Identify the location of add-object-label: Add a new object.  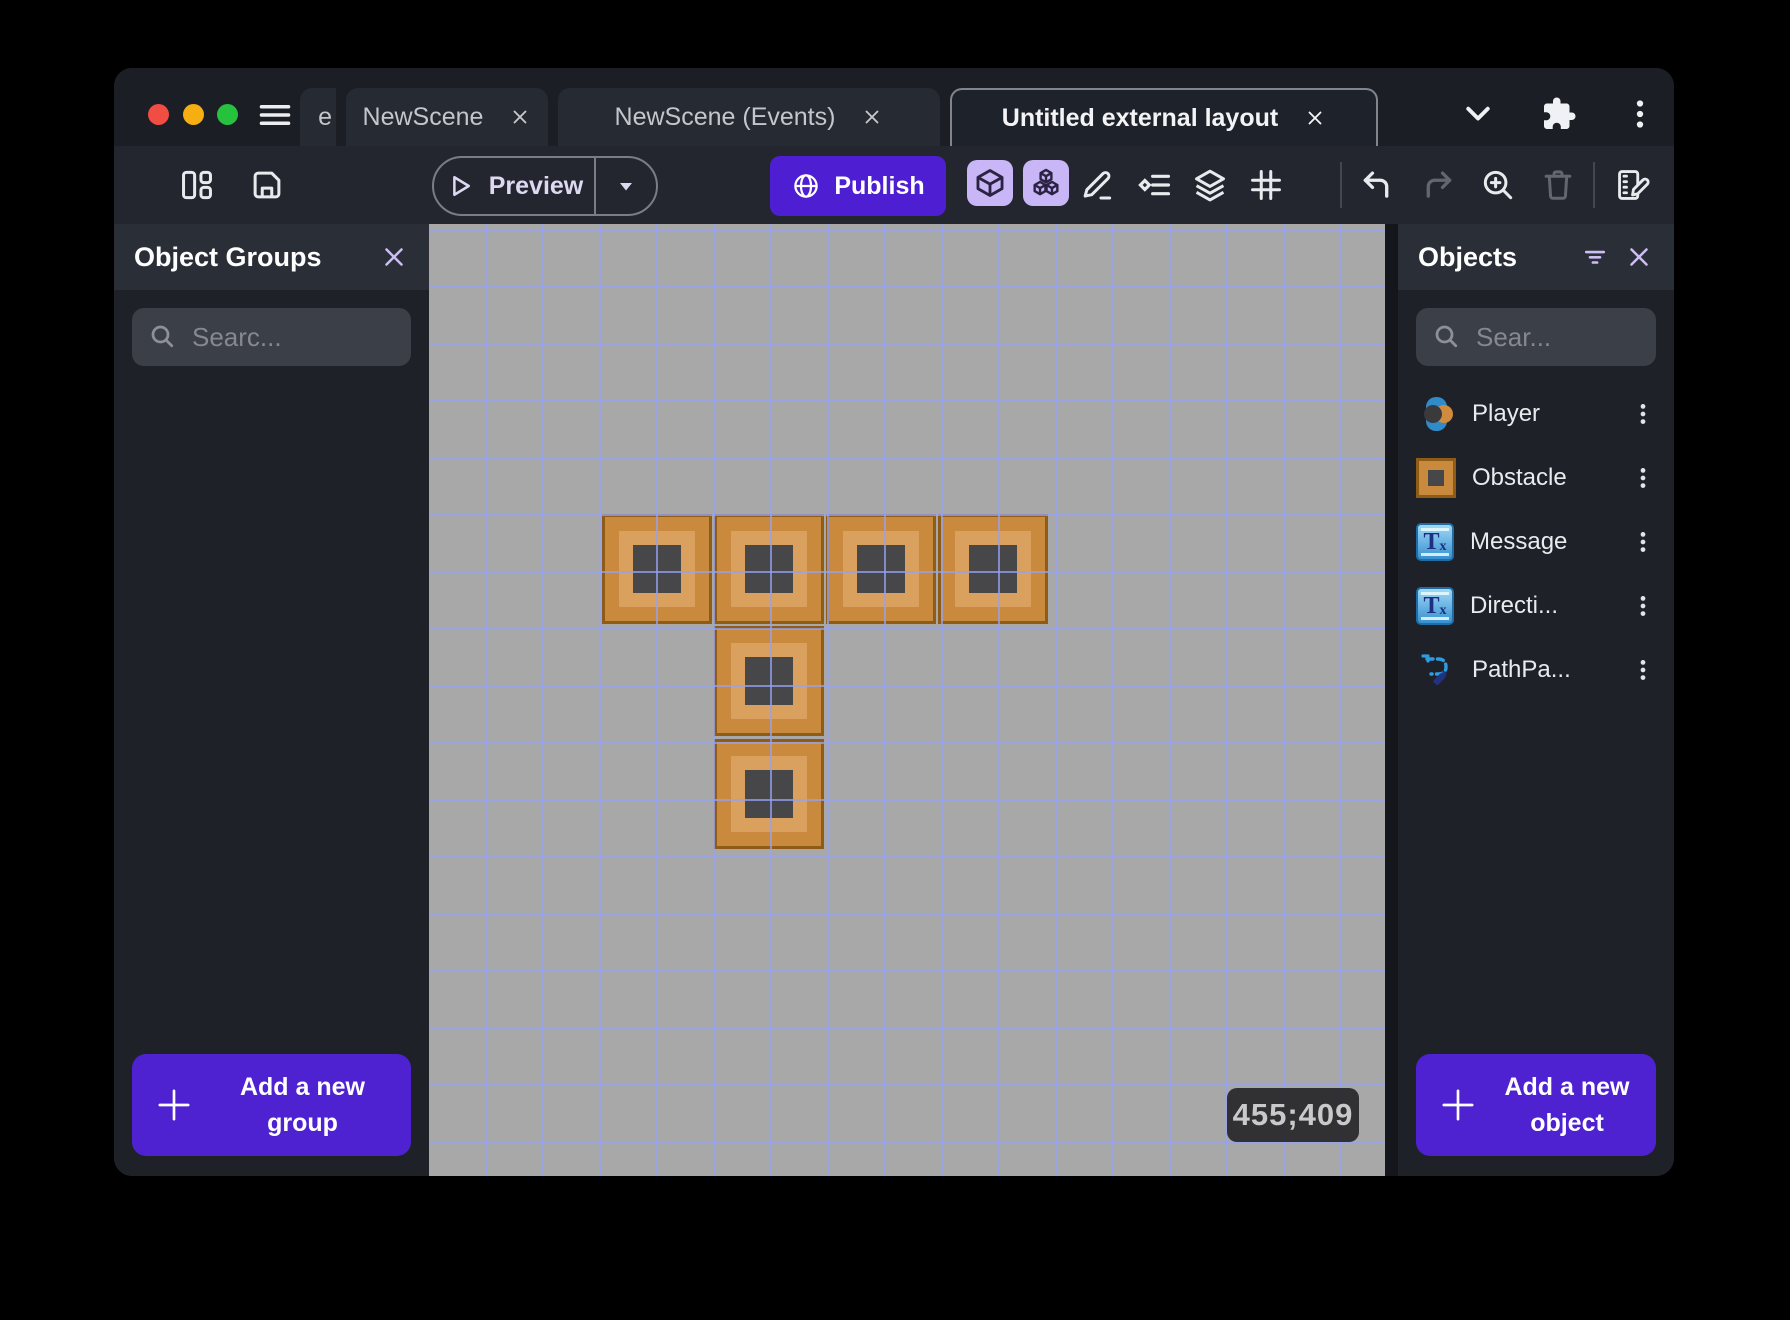
(1567, 1104).